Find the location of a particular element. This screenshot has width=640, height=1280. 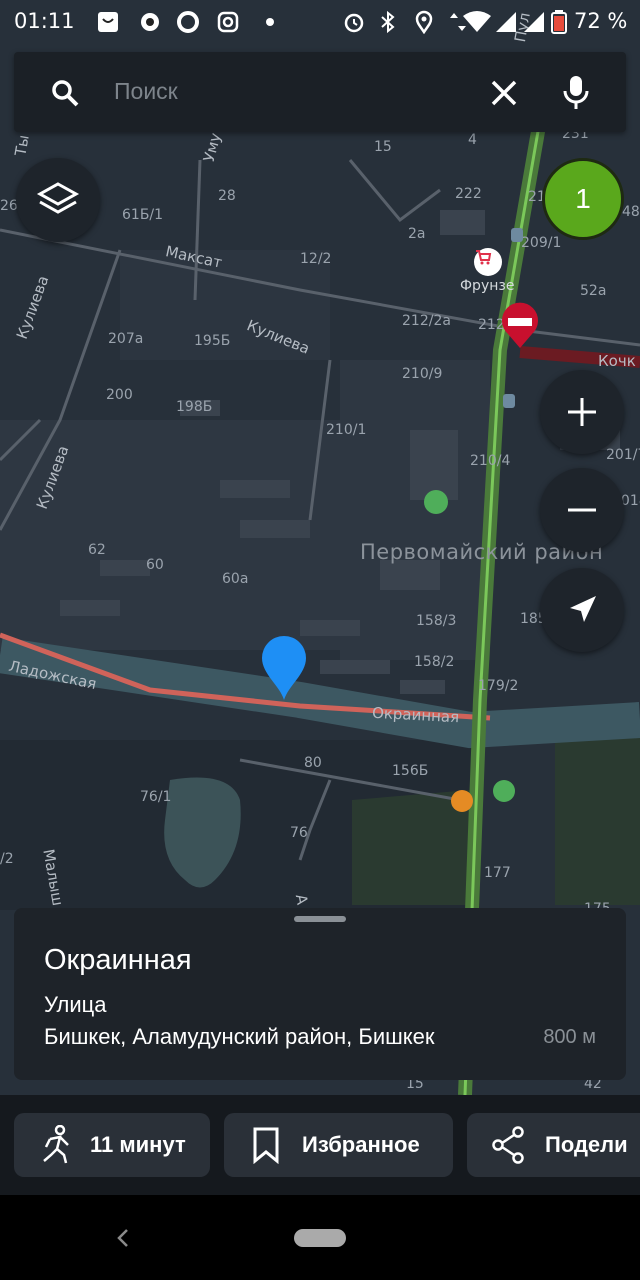

house-number: 210/1 is located at coordinates (346, 430).